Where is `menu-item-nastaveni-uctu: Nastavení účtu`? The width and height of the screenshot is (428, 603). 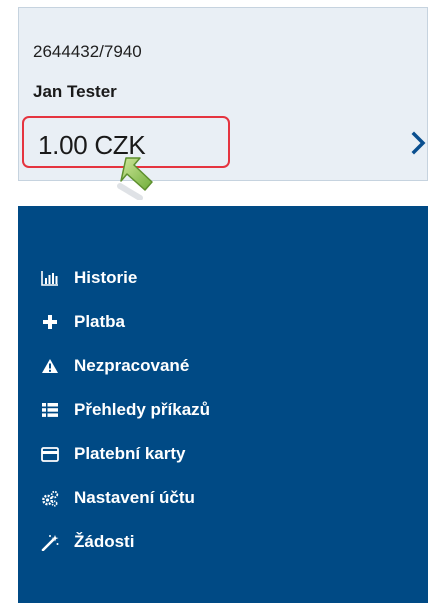
menu-item-nastaveni-uctu: Nastavení účtu is located at coordinates (114, 498).